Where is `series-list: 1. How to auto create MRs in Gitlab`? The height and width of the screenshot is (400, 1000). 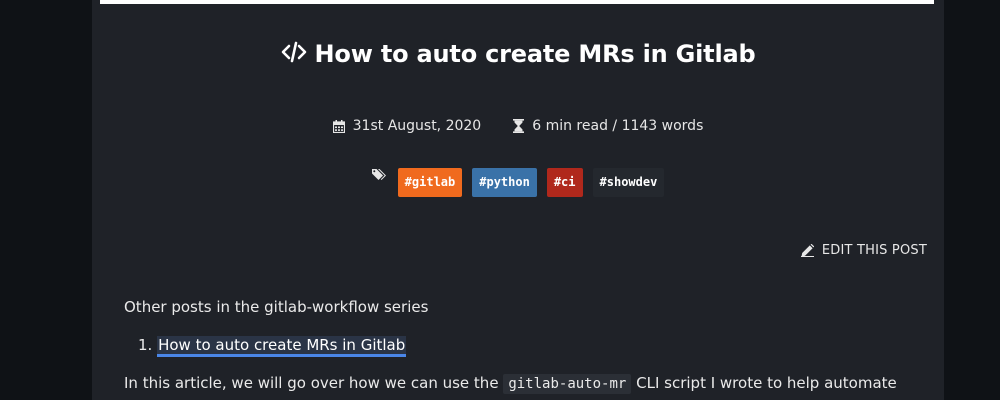
series-list: 1. How to auto create MRs in Gitlab is located at coordinates (519, 345).